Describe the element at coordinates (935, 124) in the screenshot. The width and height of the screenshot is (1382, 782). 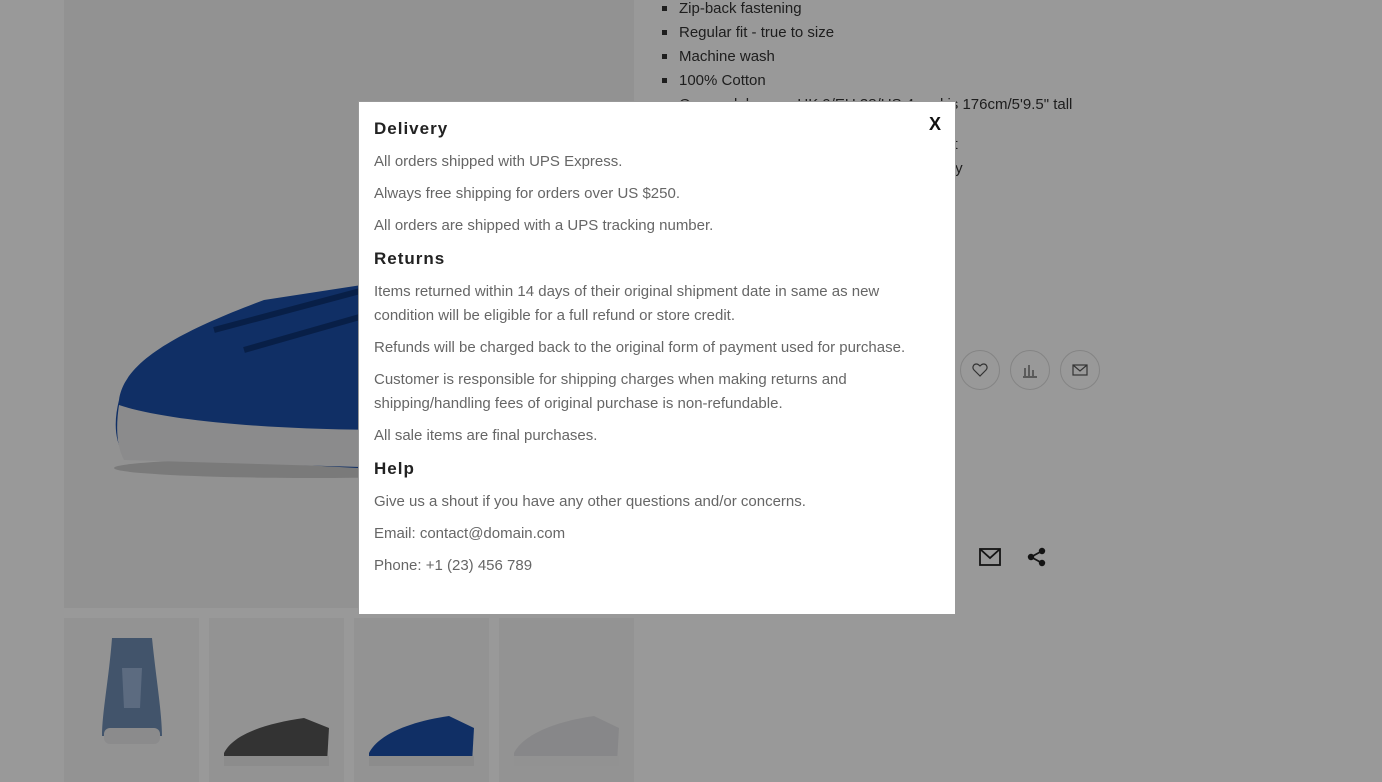
I see `close-button: X` at that location.